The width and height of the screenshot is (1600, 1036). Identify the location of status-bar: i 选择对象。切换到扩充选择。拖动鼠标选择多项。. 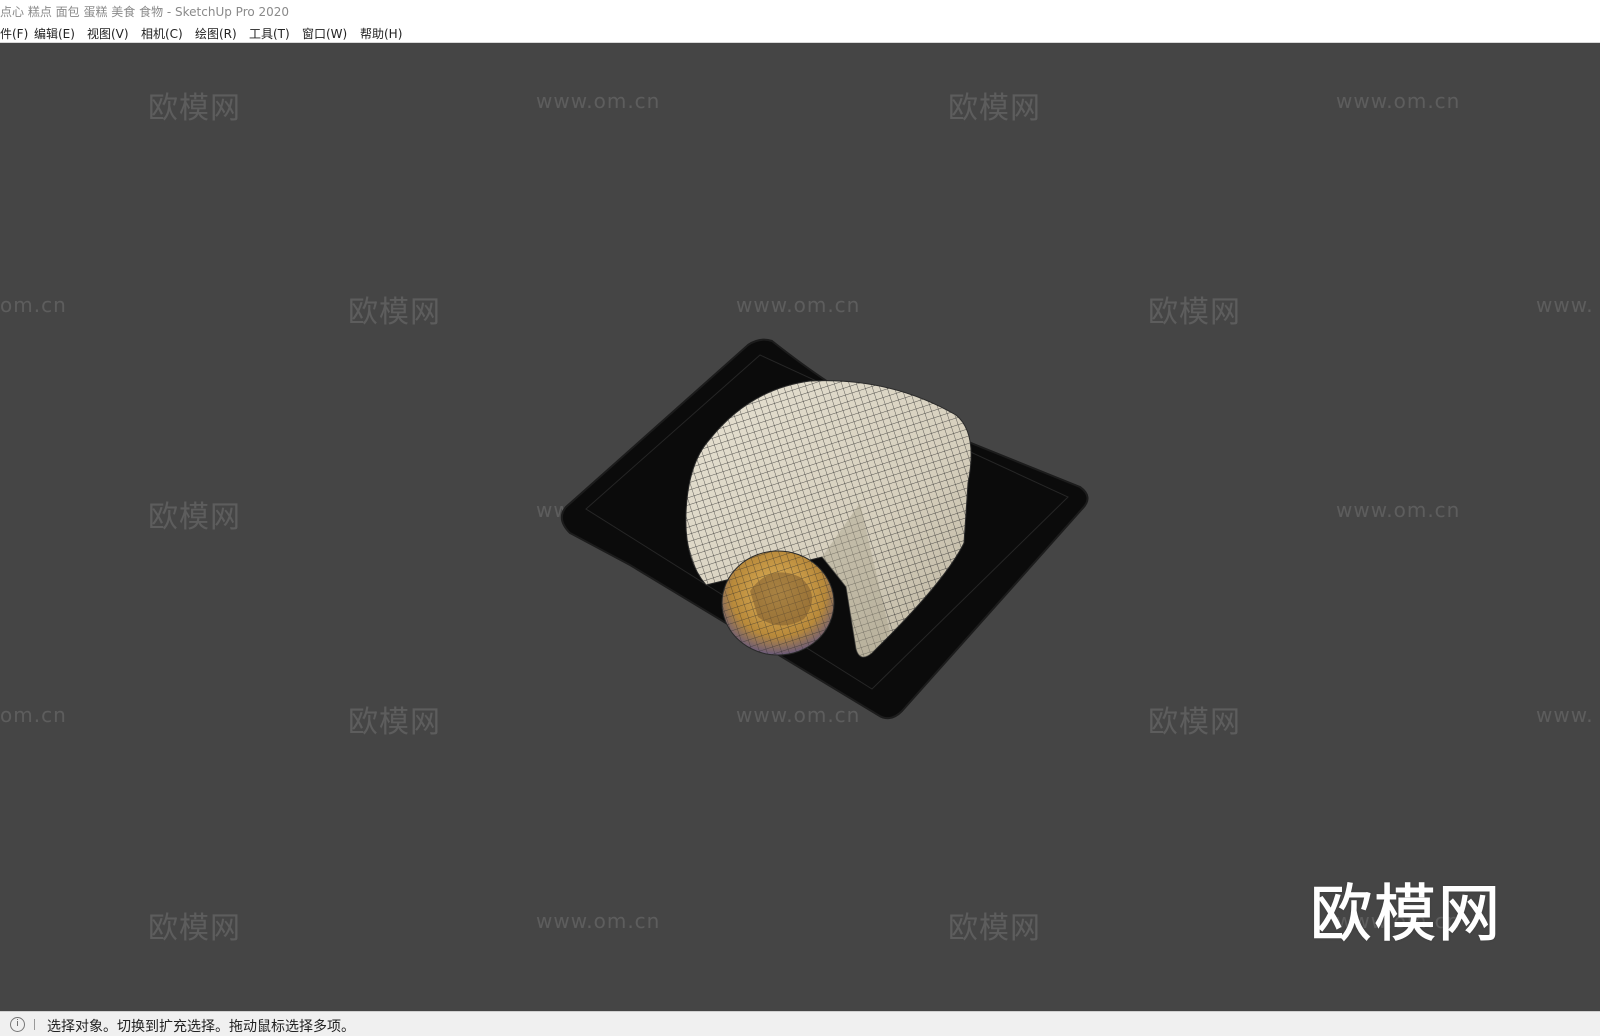
(800, 1023).